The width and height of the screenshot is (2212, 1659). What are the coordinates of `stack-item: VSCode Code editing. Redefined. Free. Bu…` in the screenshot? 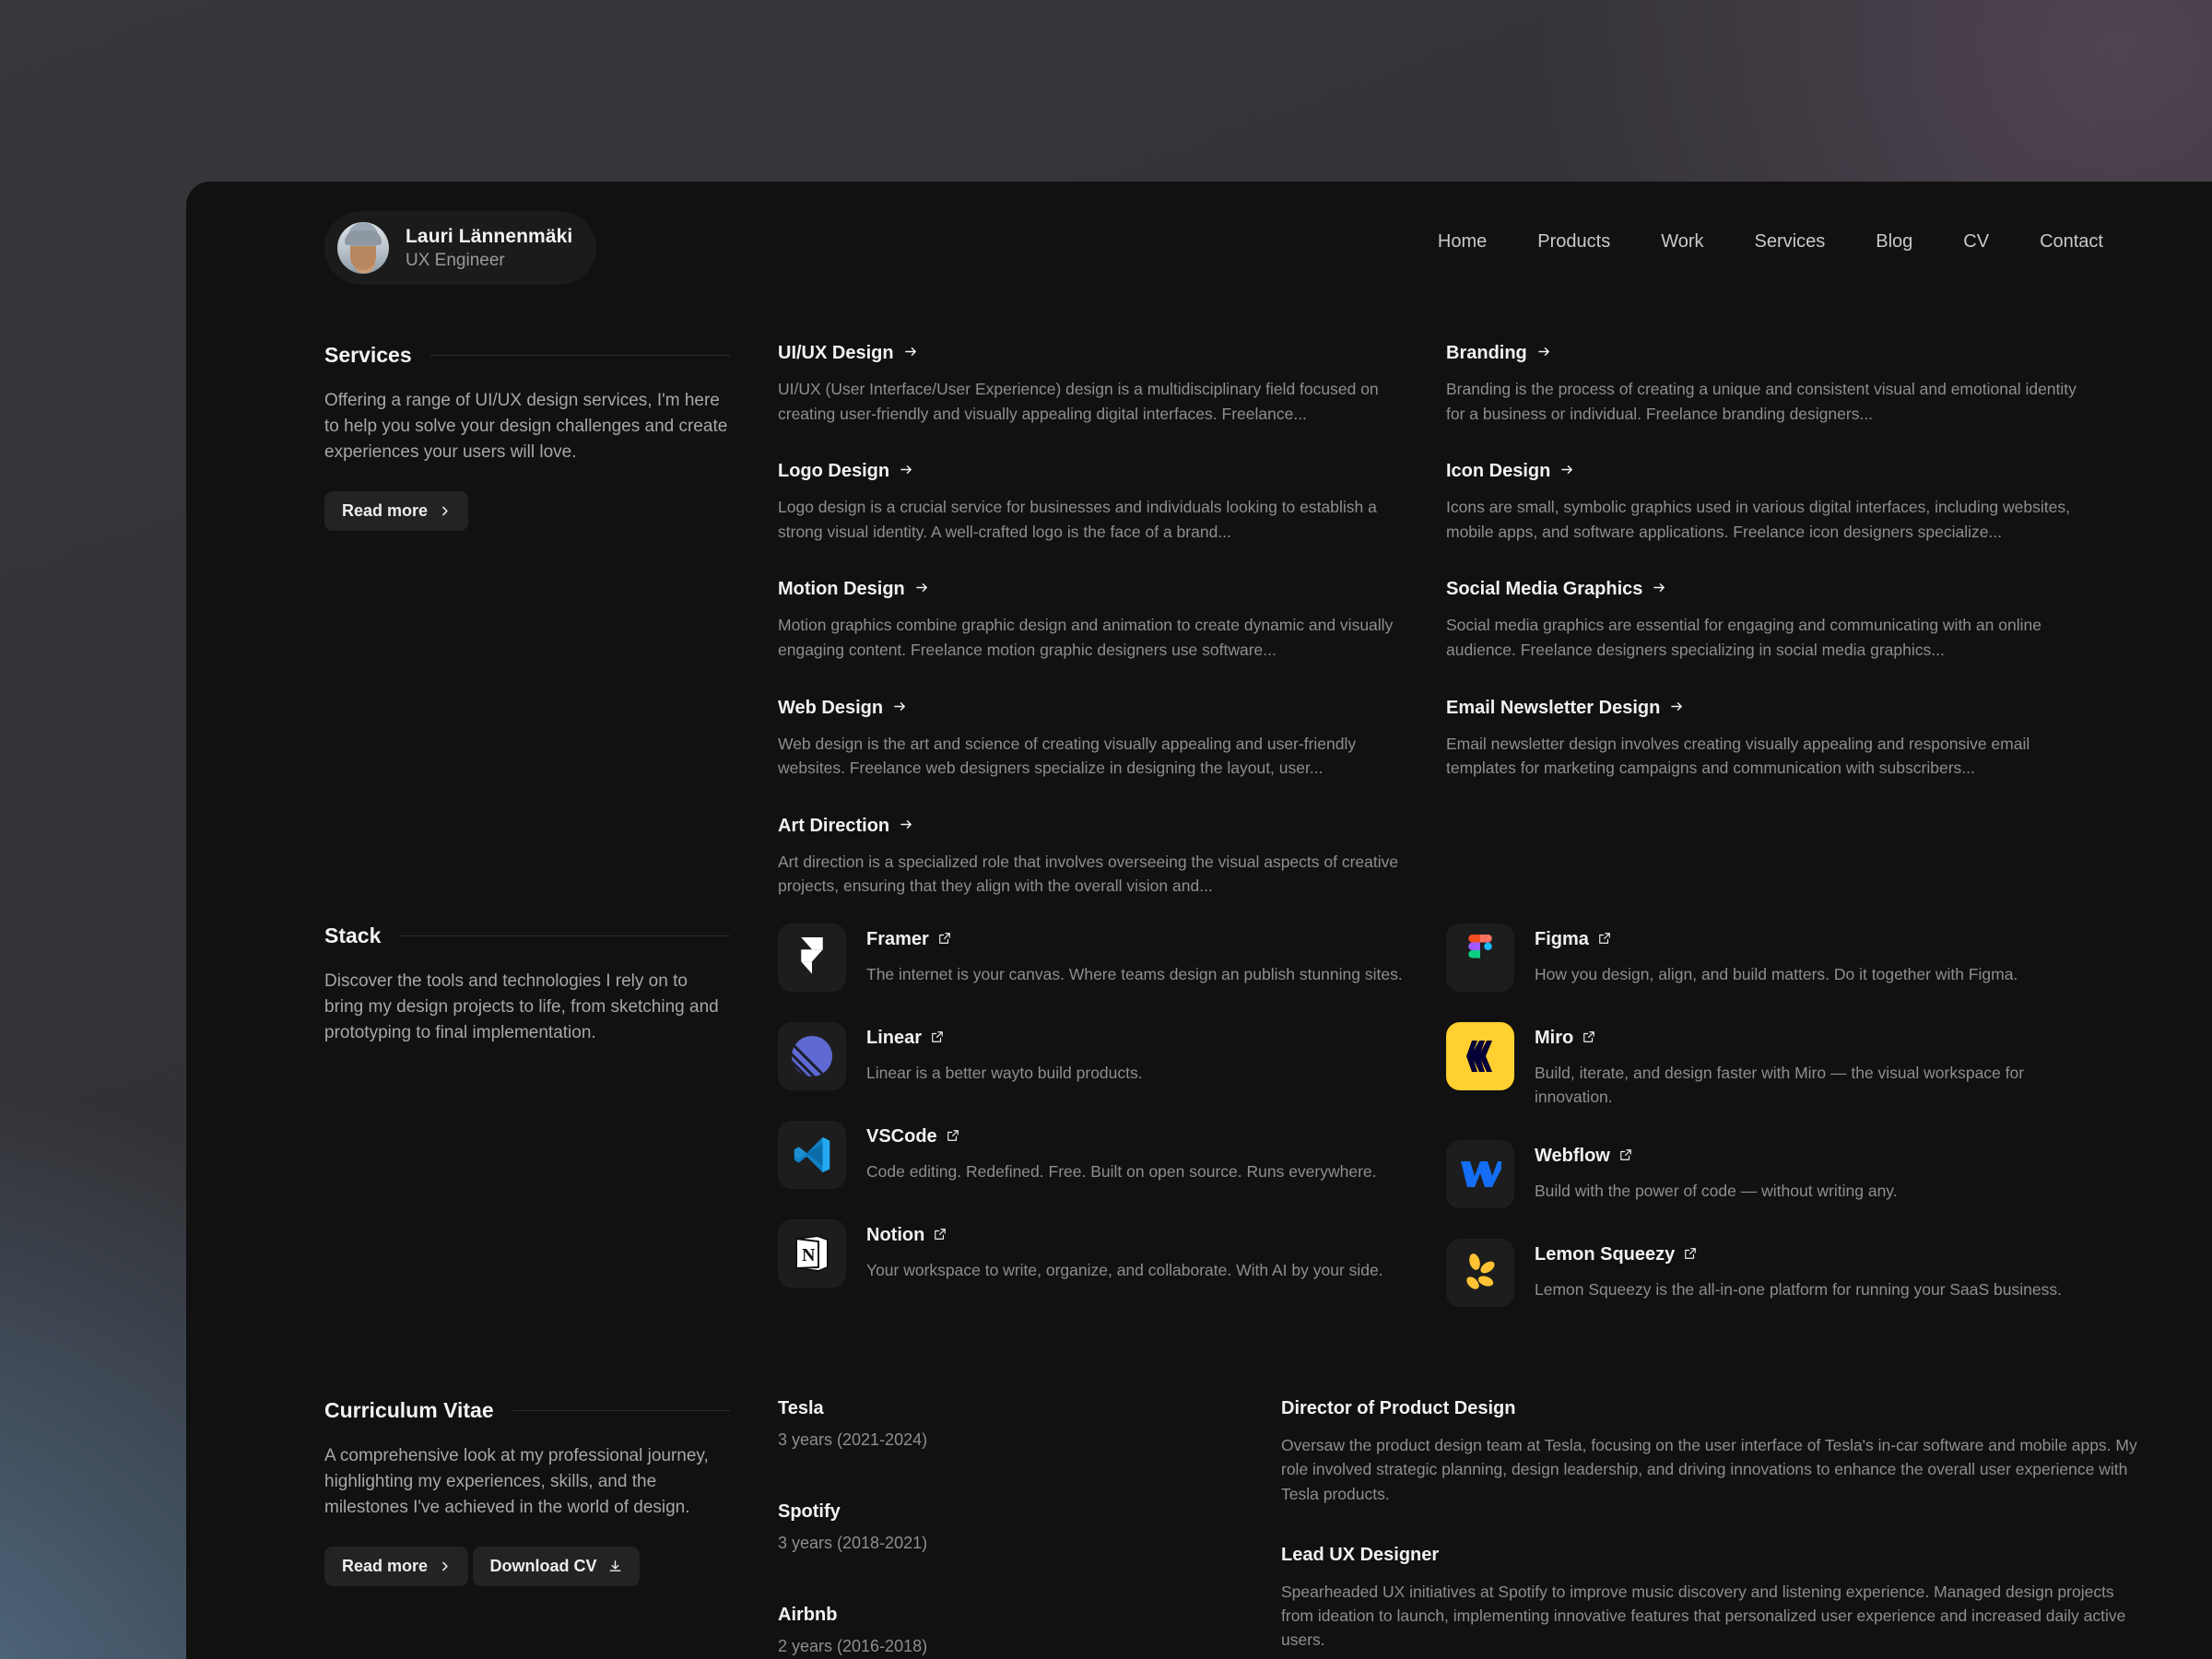 It's located at (1100, 1155).